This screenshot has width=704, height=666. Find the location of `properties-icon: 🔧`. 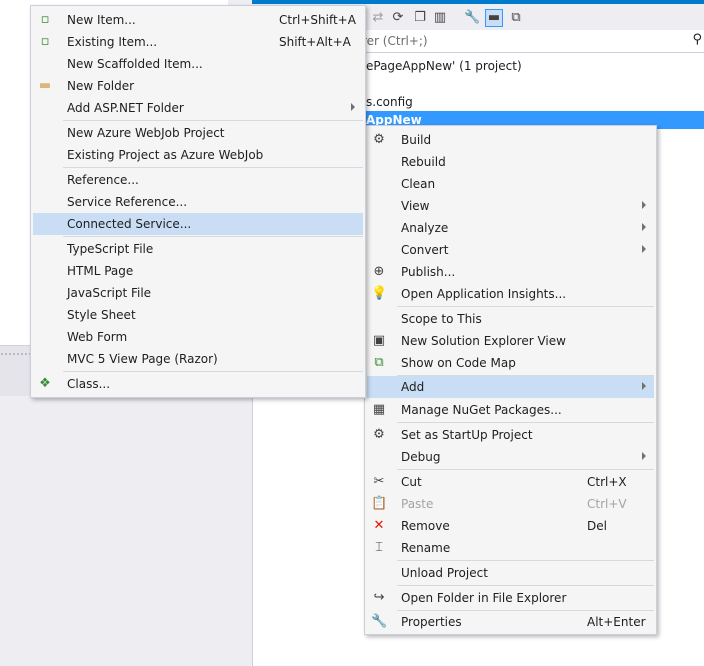

properties-icon: 🔧 is located at coordinates (472, 18).